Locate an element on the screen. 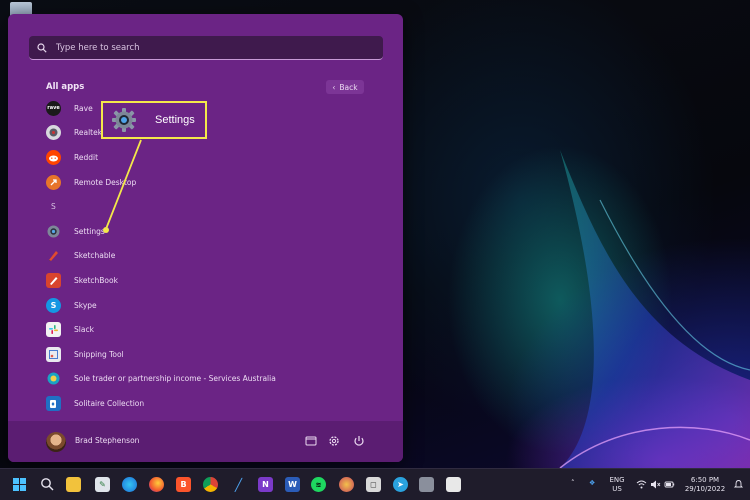  app-label: Snipping Tool is located at coordinates (99, 354).